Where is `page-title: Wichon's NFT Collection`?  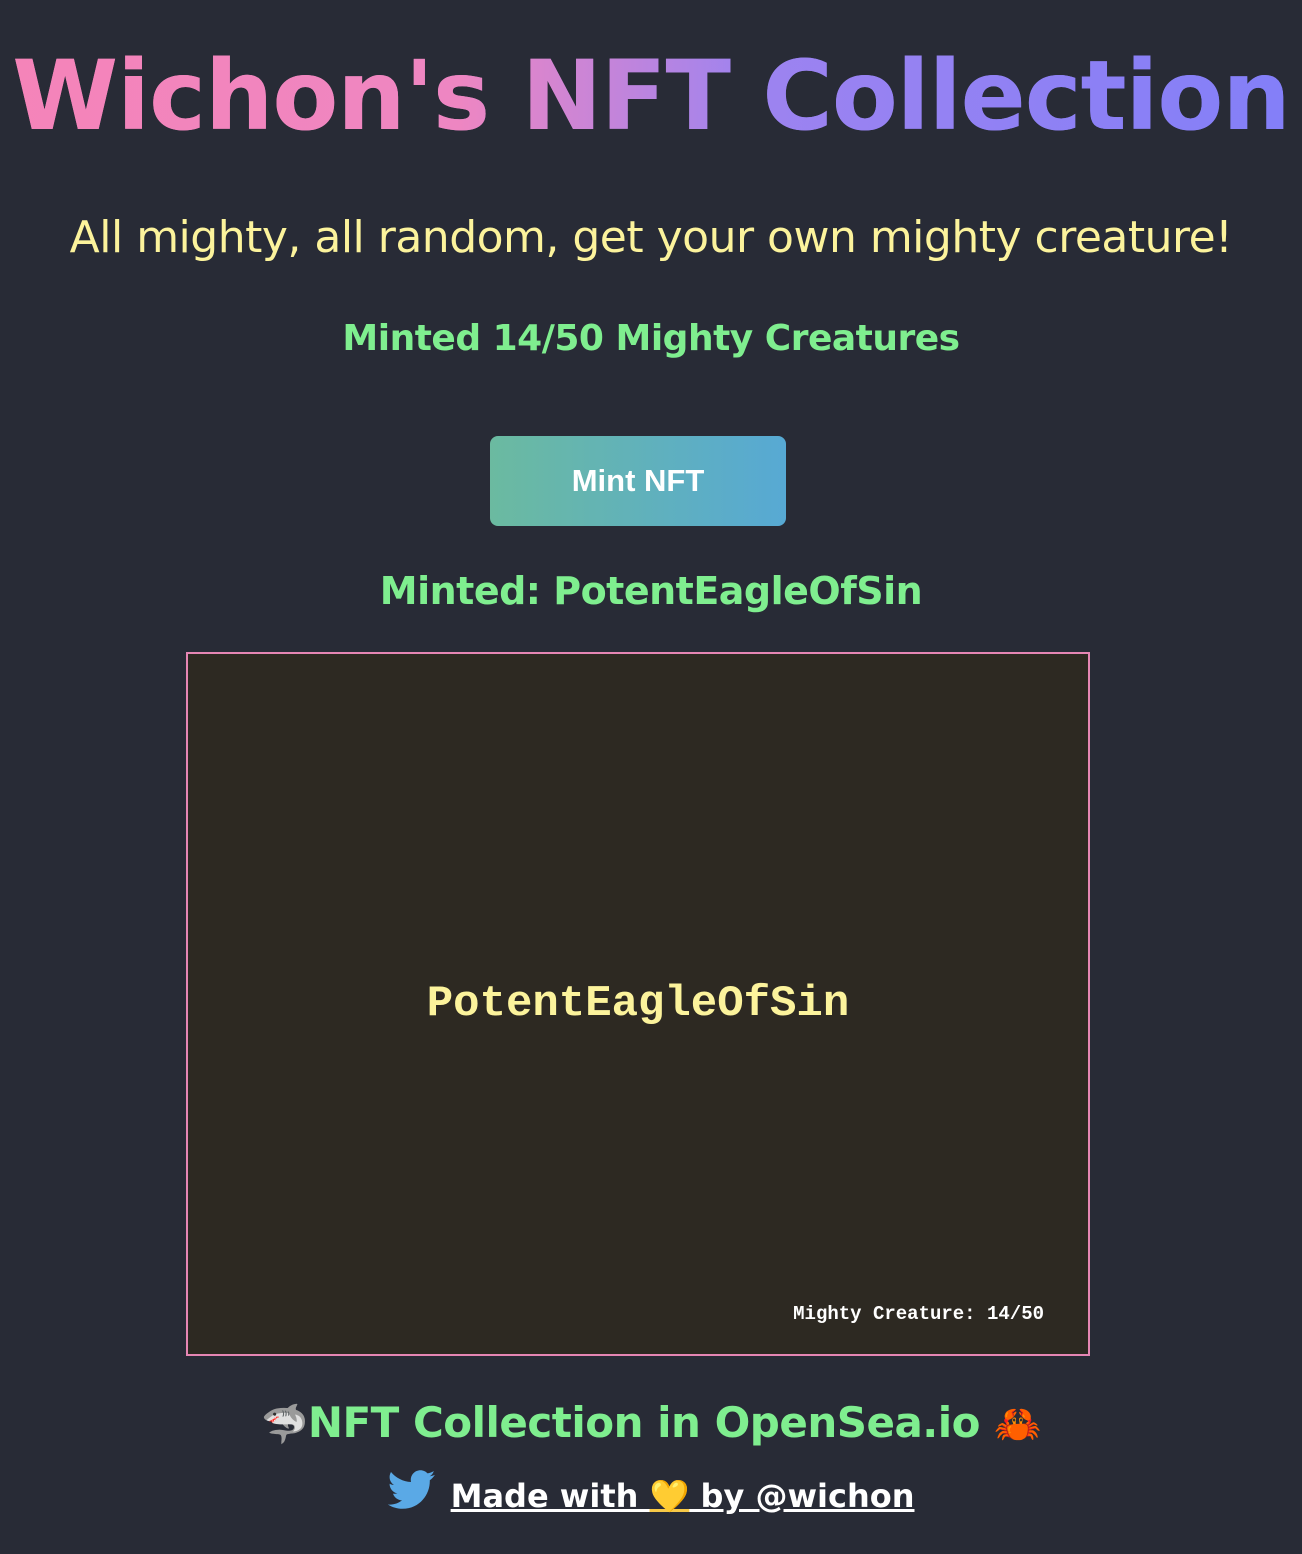
page-title: Wichon's NFT Collection is located at coordinates (651, 96).